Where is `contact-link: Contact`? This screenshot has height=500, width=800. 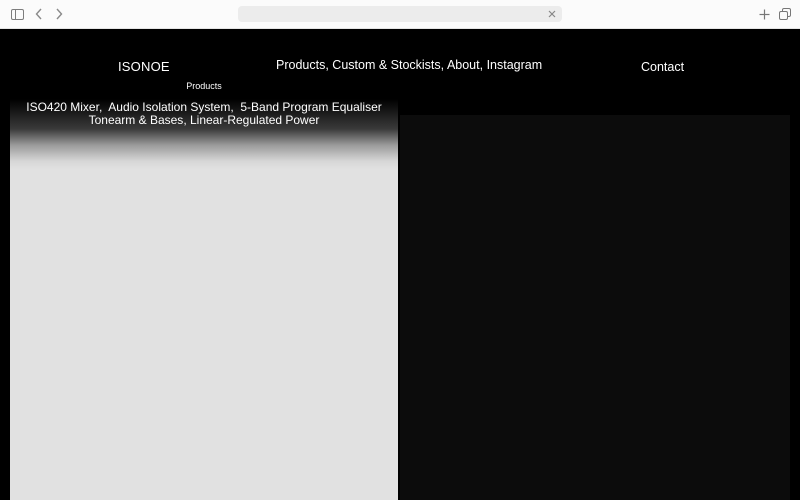 contact-link: Contact is located at coordinates (662, 67).